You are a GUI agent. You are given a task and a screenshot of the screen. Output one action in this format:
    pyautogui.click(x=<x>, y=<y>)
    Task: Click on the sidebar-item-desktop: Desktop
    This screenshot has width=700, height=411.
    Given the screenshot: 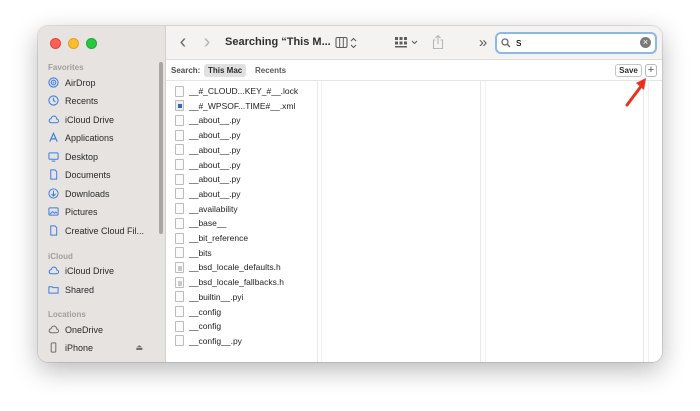 What is the action you would take?
    pyautogui.click(x=104, y=156)
    